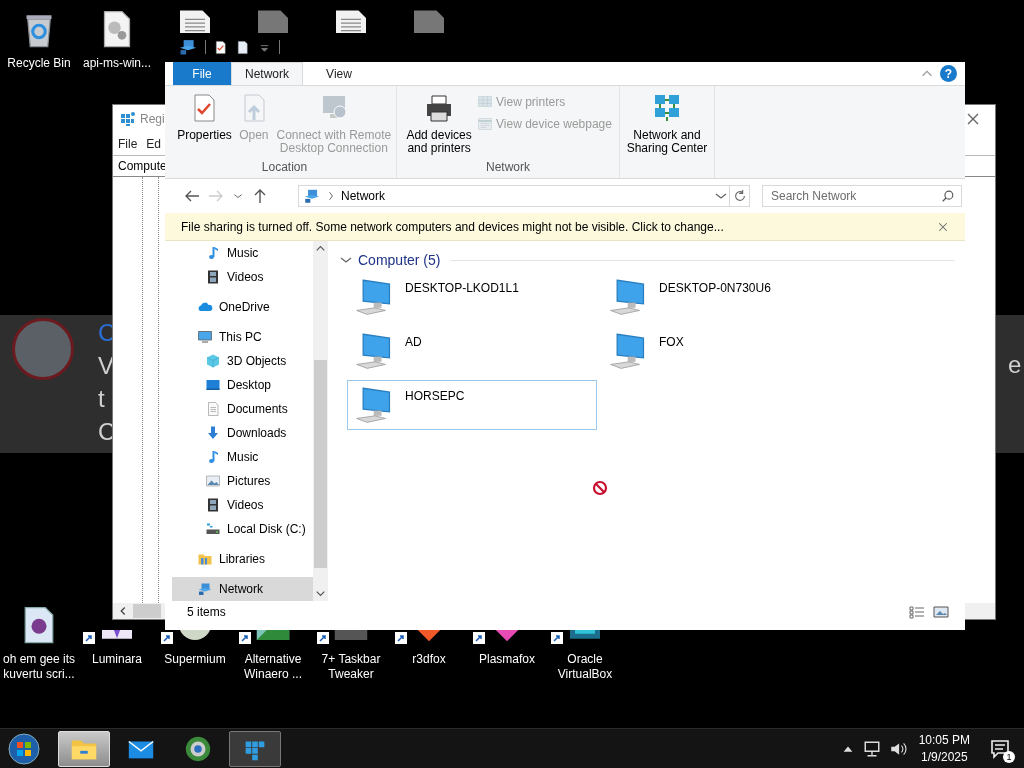 The height and width of the screenshot is (768, 1024). I want to click on no-entry-icon, so click(600, 488).